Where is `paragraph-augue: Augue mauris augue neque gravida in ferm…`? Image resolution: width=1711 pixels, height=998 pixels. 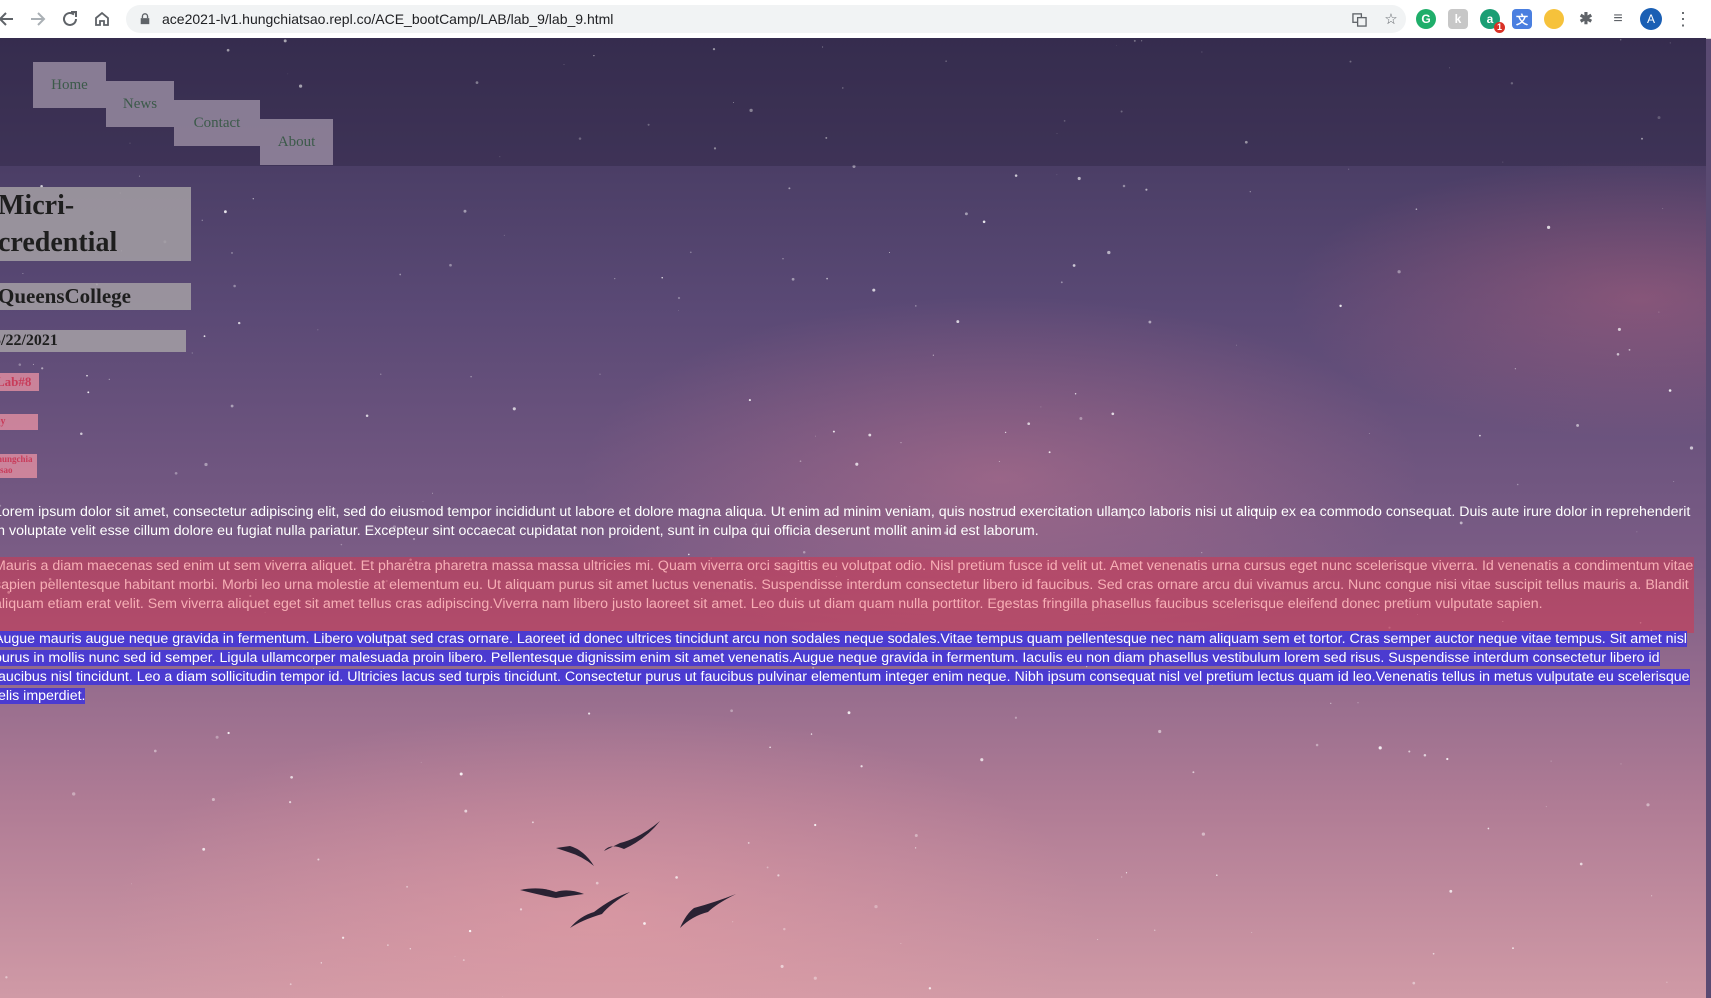
paragraph-augue: Augue mauris augue neque gravida in ferm… is located at coordinates (847, 668).